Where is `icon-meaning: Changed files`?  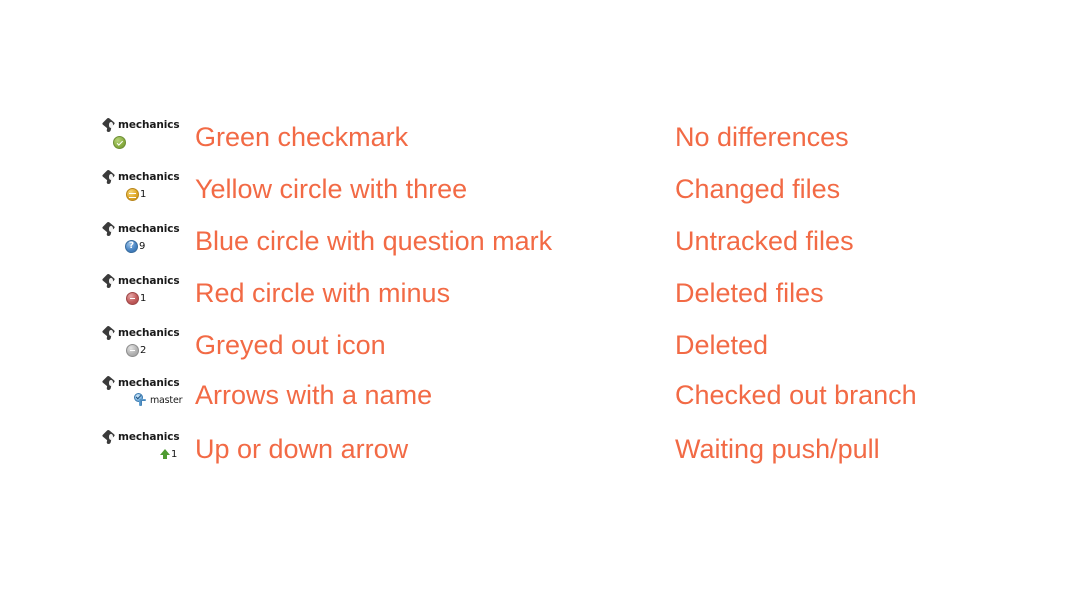
icon-meaning: Changed files is located at coordinates (758, 189).